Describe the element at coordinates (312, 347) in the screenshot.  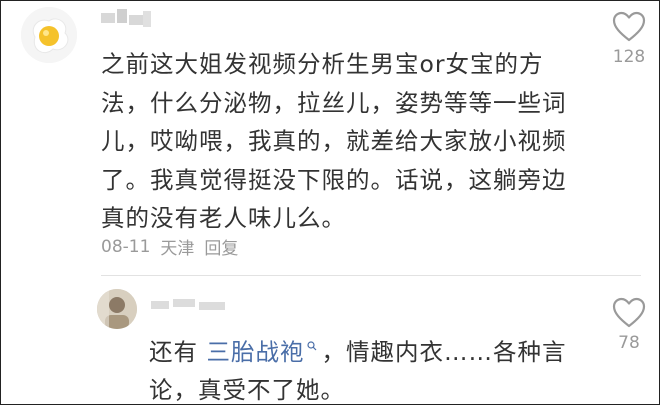
I see `search-icon` at that location.